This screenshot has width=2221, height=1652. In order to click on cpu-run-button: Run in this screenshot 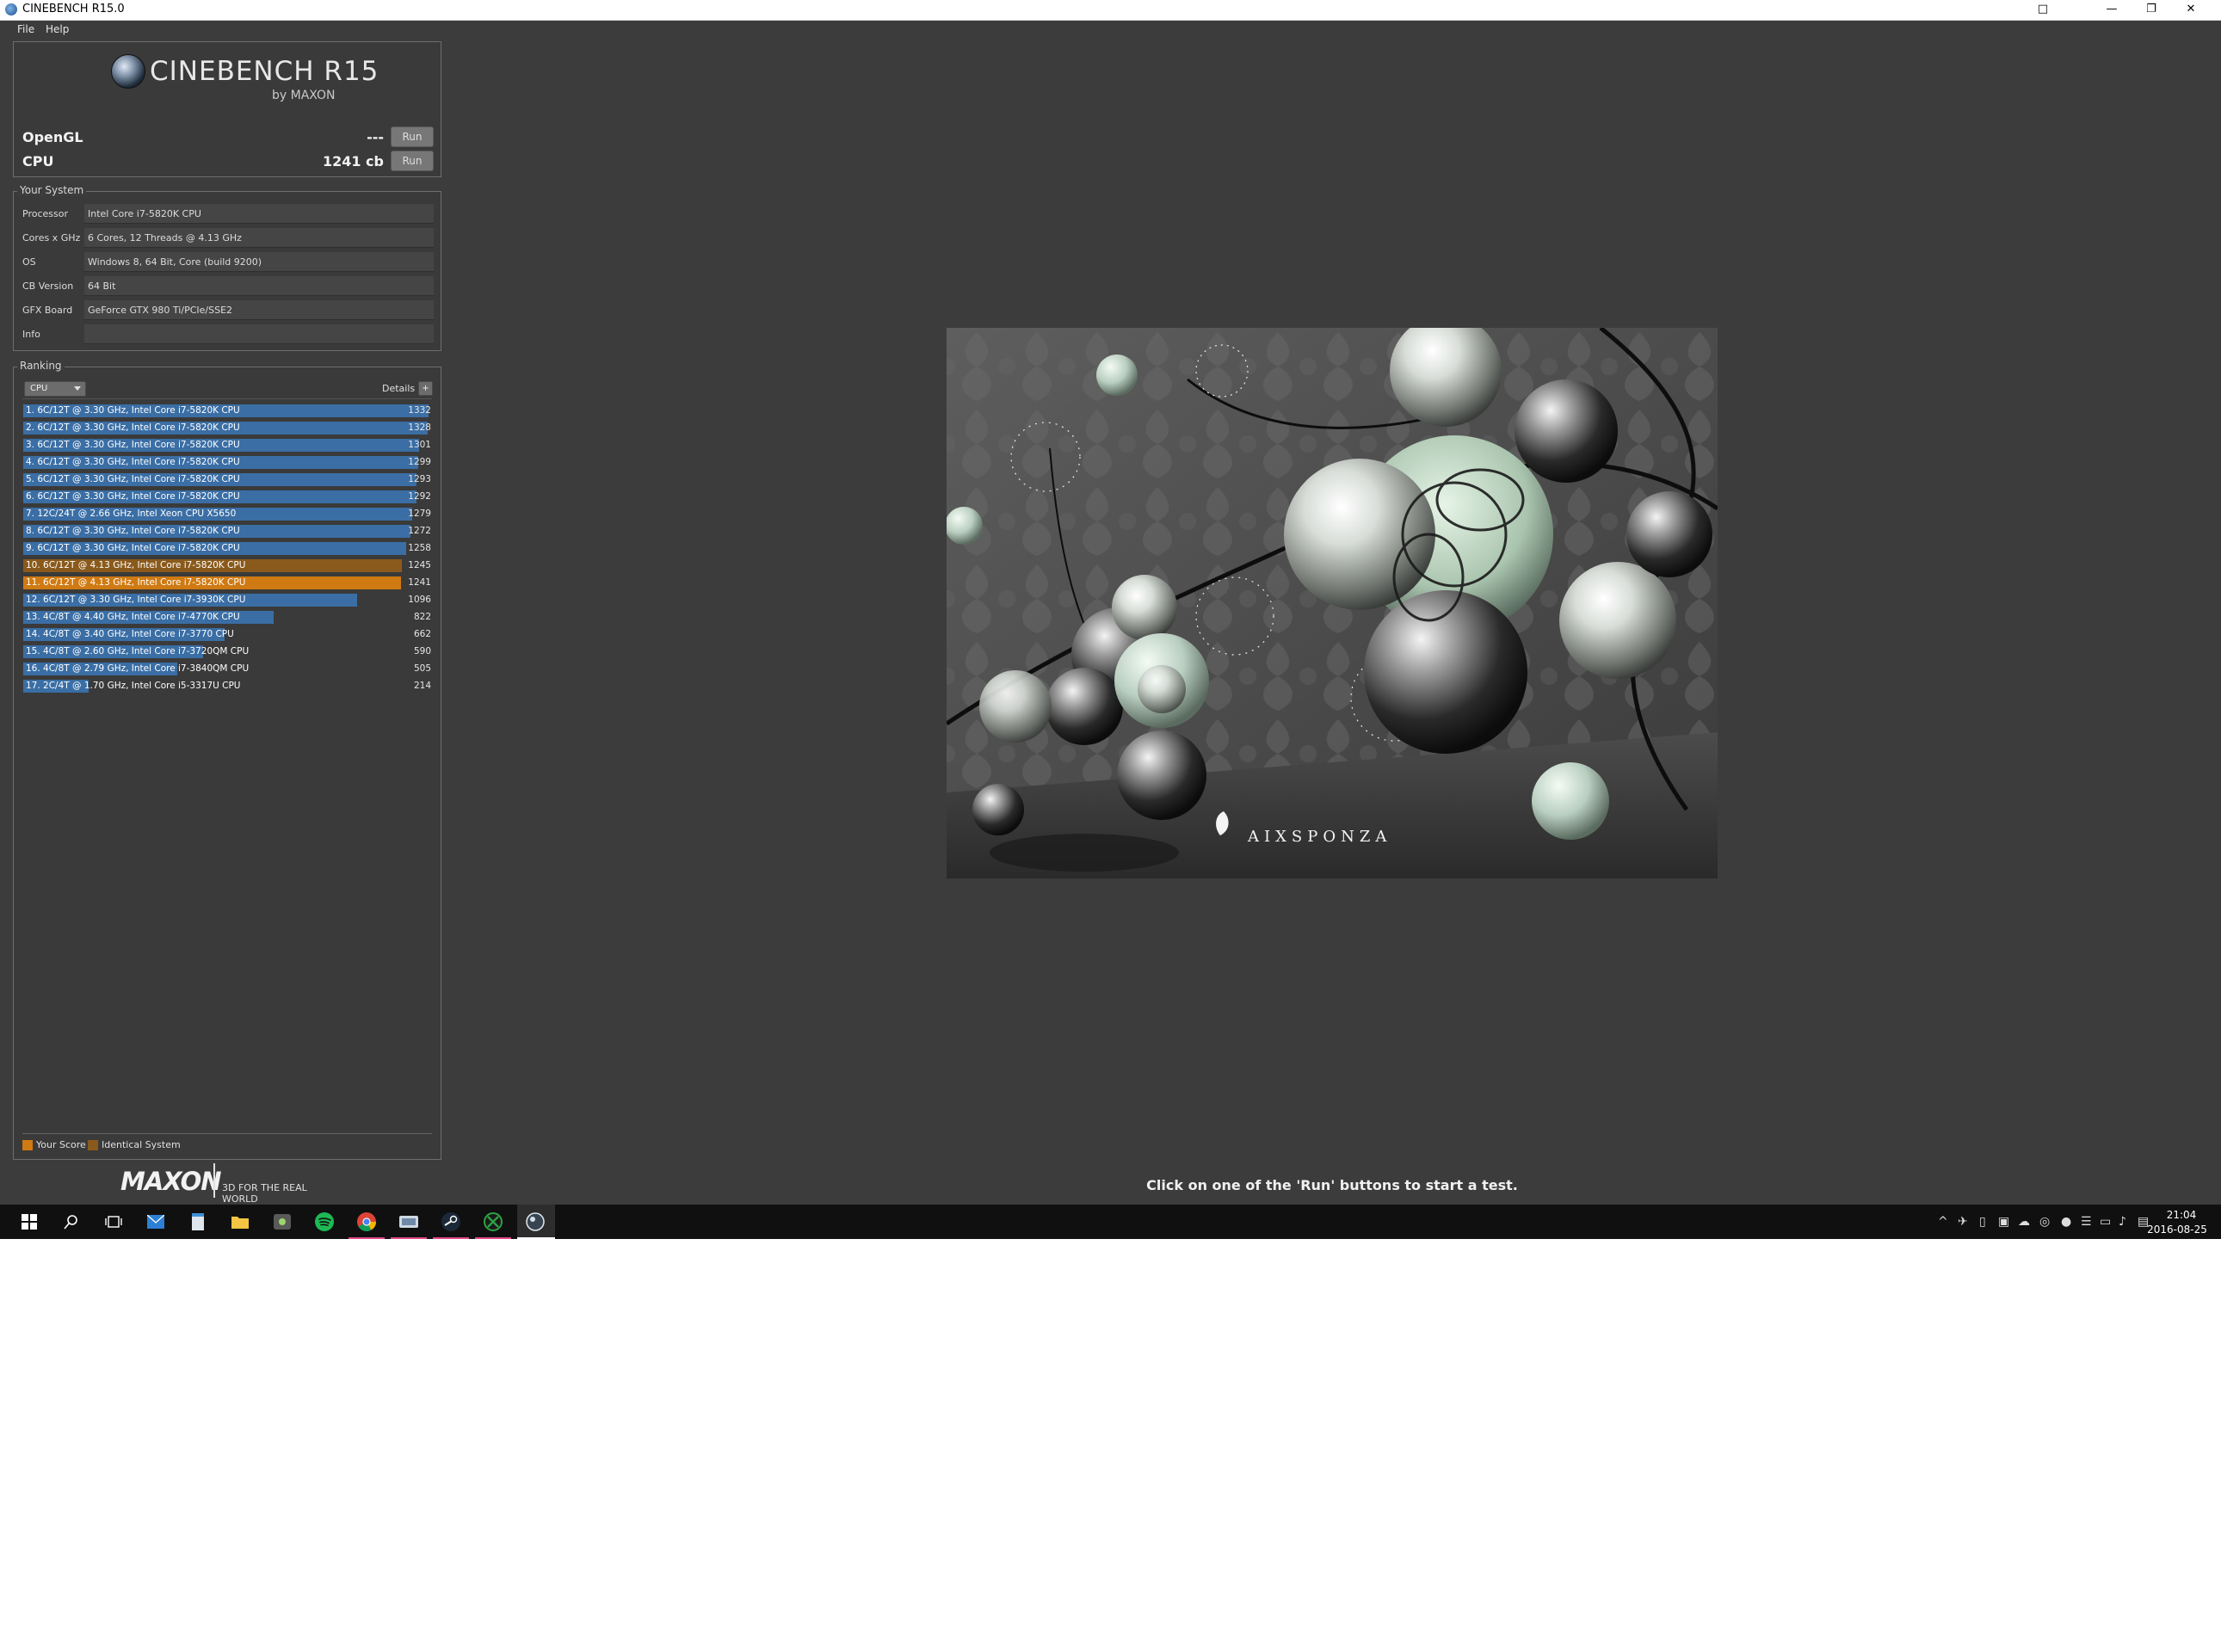, I will do `click(412, 161)`.